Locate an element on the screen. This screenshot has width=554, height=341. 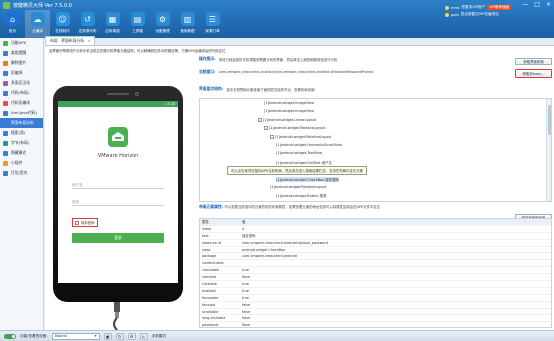
sidebar-item-10: 字节(布局) is located at coordinates (21, 143).